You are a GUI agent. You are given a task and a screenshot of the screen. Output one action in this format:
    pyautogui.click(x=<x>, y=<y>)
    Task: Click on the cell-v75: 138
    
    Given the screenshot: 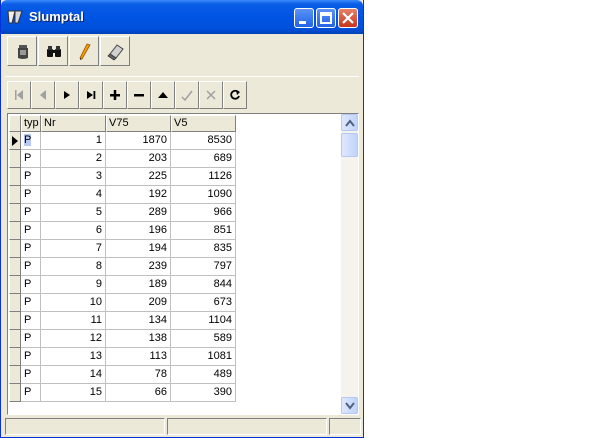 What is the action you would take?
    pyautogui.click(x=138, y=339)
    